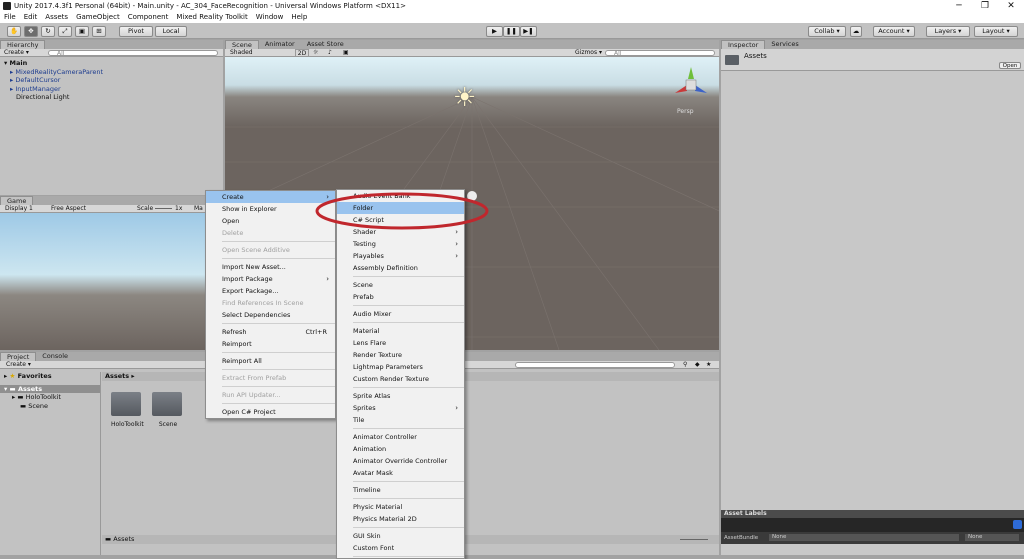  Describe the element at coordinates (985, 6) in the screenshot. I see `maximize-button: ❐` at that location.